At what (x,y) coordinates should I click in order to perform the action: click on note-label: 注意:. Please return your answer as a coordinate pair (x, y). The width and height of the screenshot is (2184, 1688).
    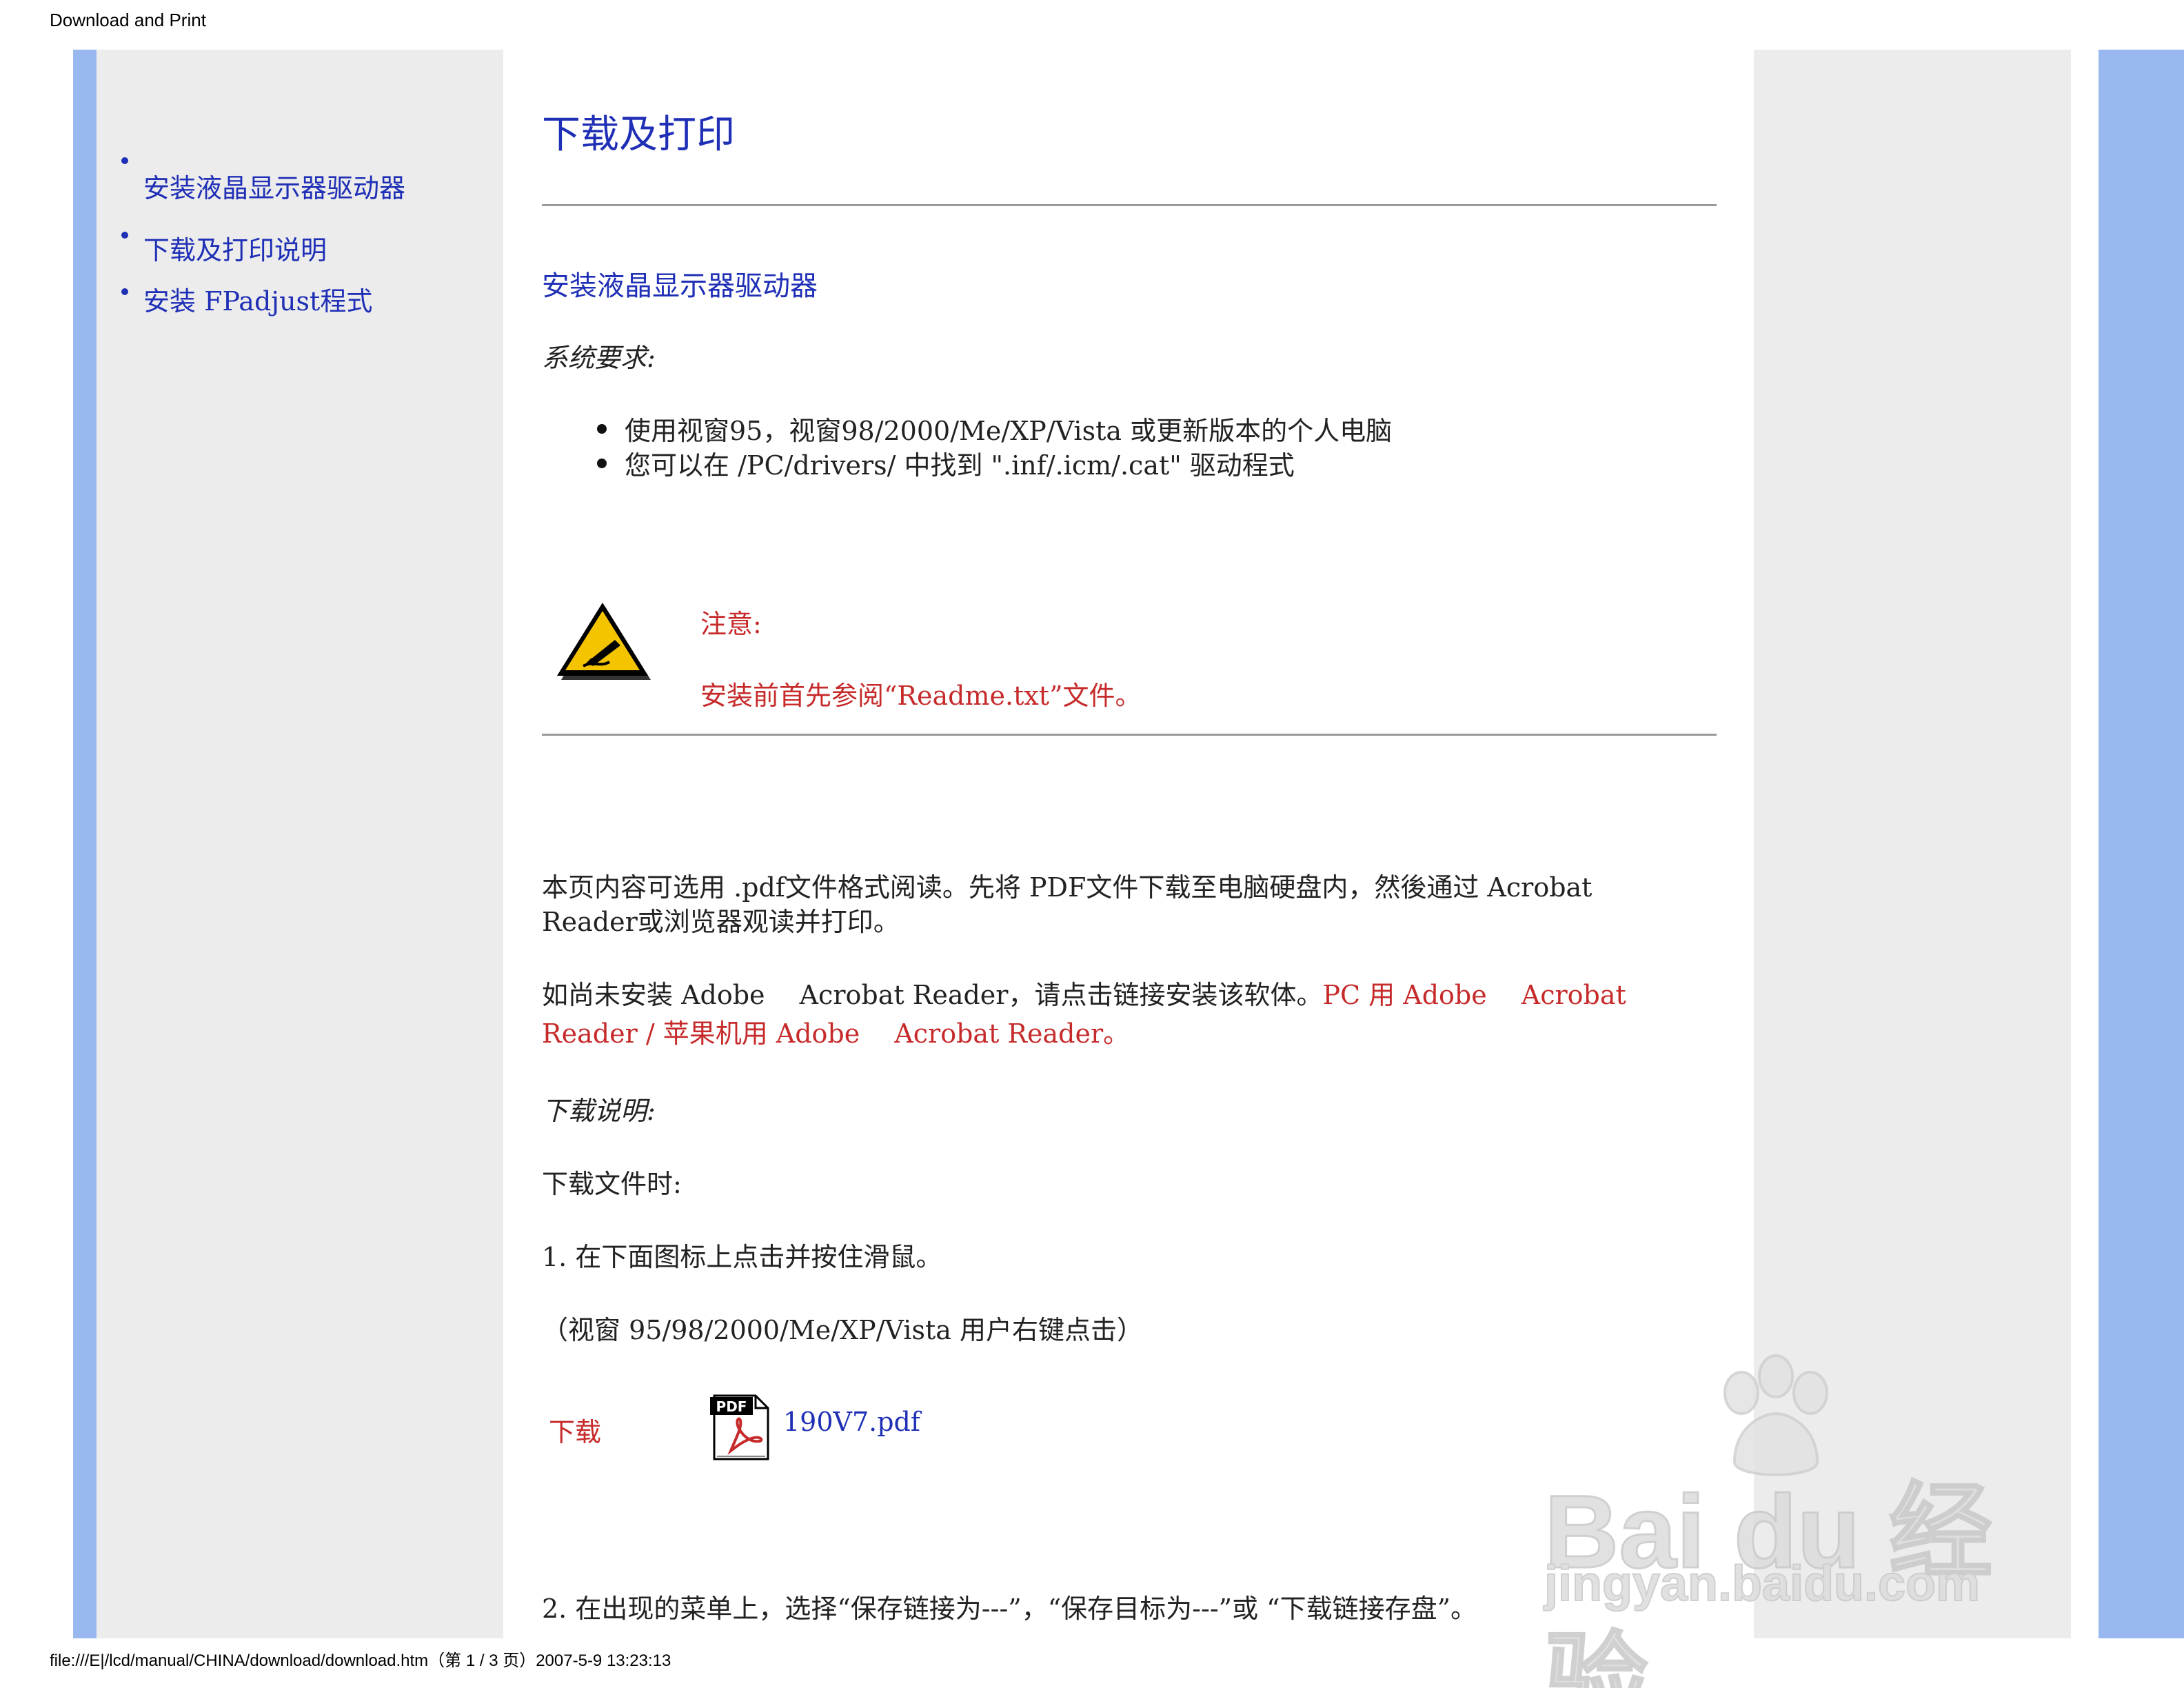
    Looking at the image, I should click on (731, 624).